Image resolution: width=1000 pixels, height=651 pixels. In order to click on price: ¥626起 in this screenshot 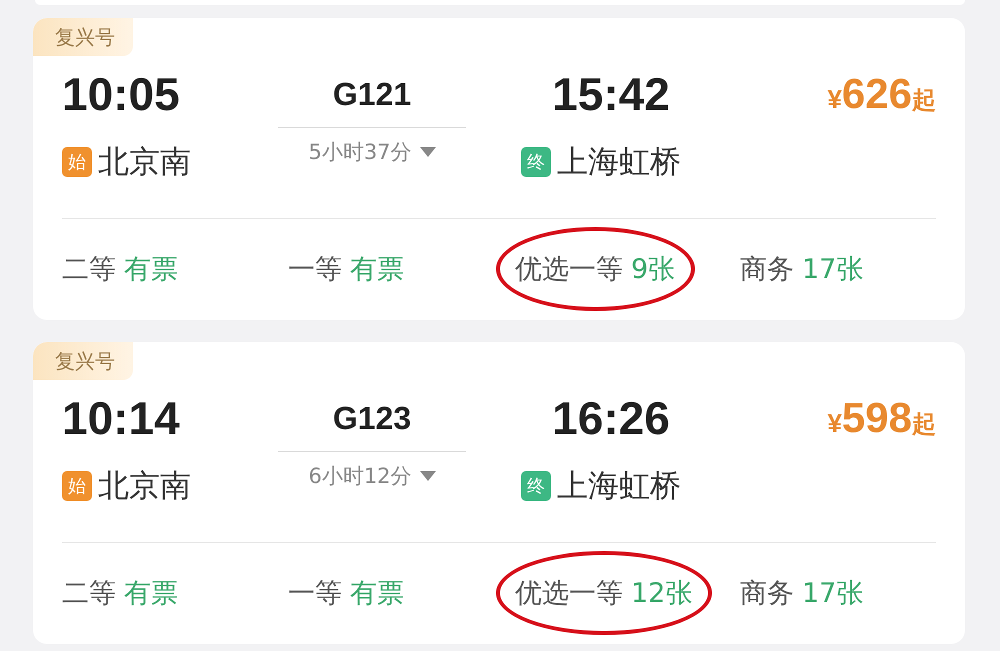, I will do `click(881, 94)`.